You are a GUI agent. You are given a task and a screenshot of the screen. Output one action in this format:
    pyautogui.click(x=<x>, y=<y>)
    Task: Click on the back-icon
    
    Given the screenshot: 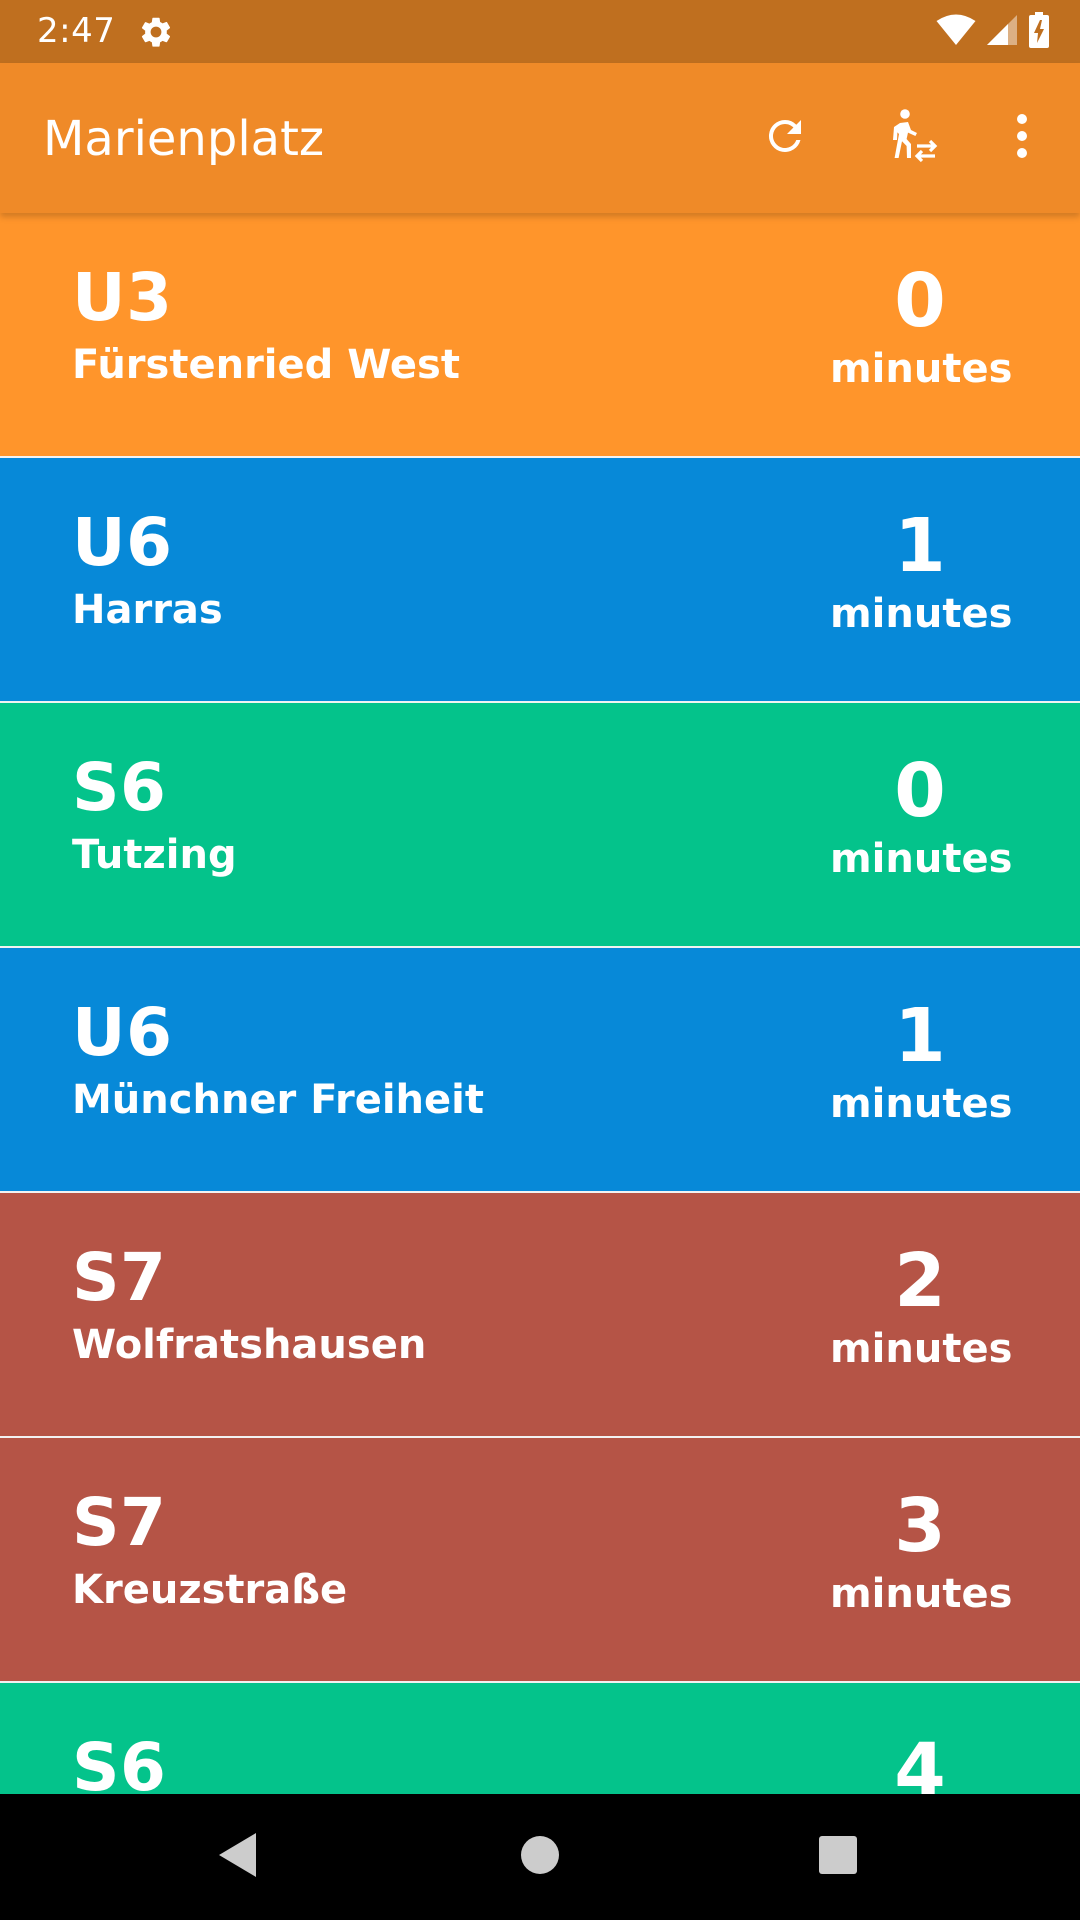 What is the action you would take?
    pyautogui.click(x=238, y=1857)
    